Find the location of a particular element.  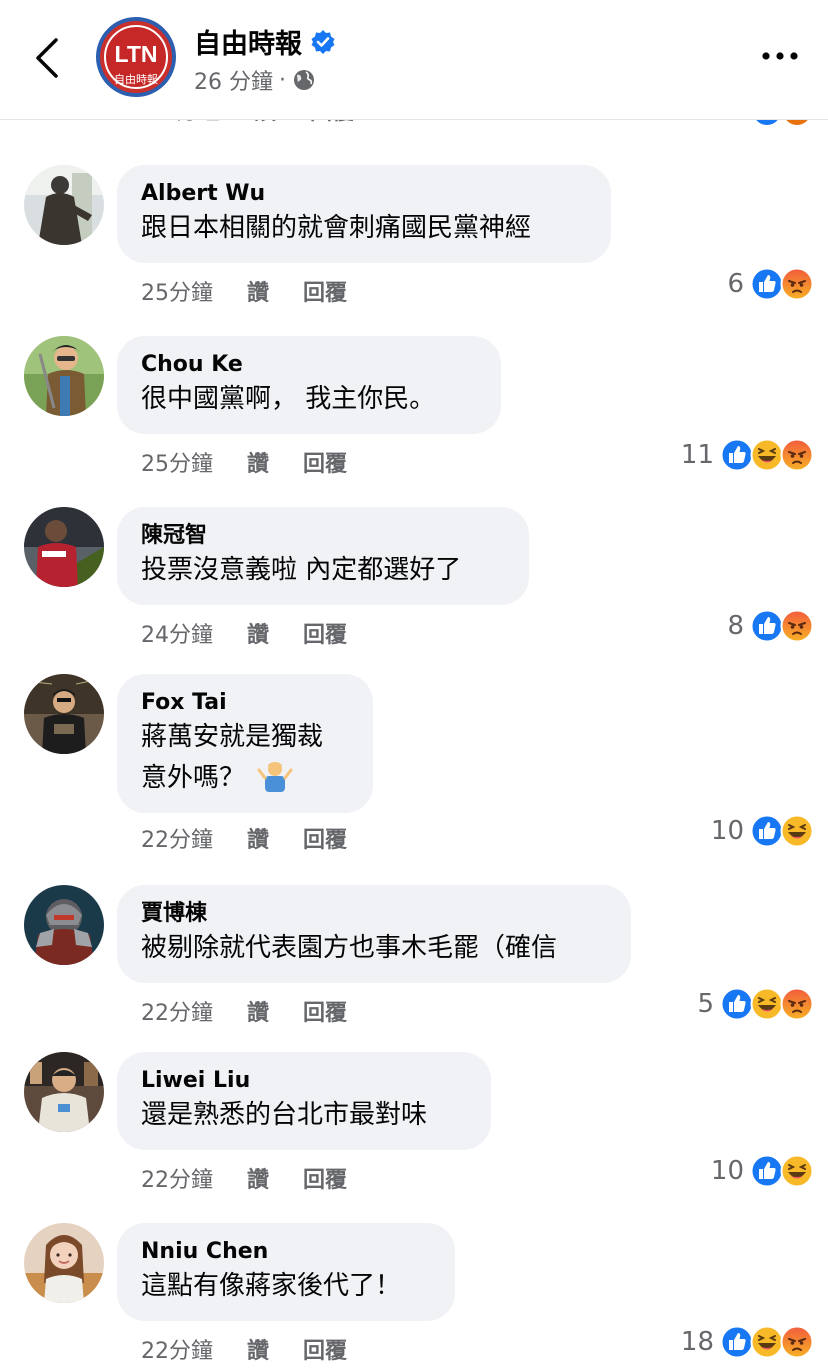

logo-text: LTN is located at coordinates (136, 54).